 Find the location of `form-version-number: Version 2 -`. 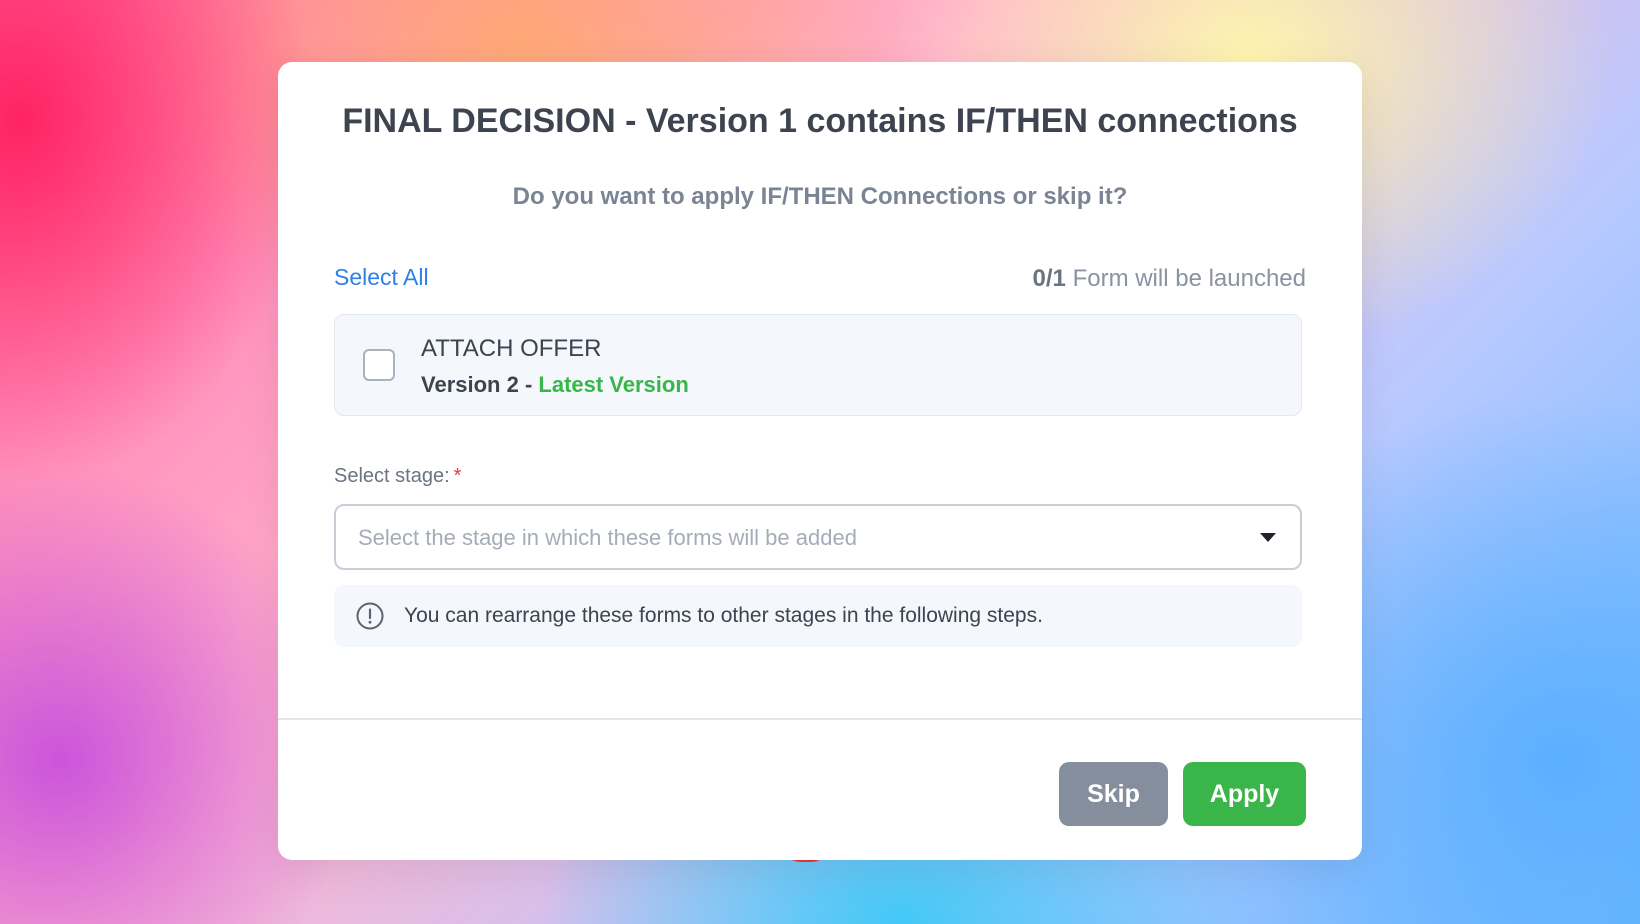

form-version-number: Version 2 - is located at coordinates (480, 384).